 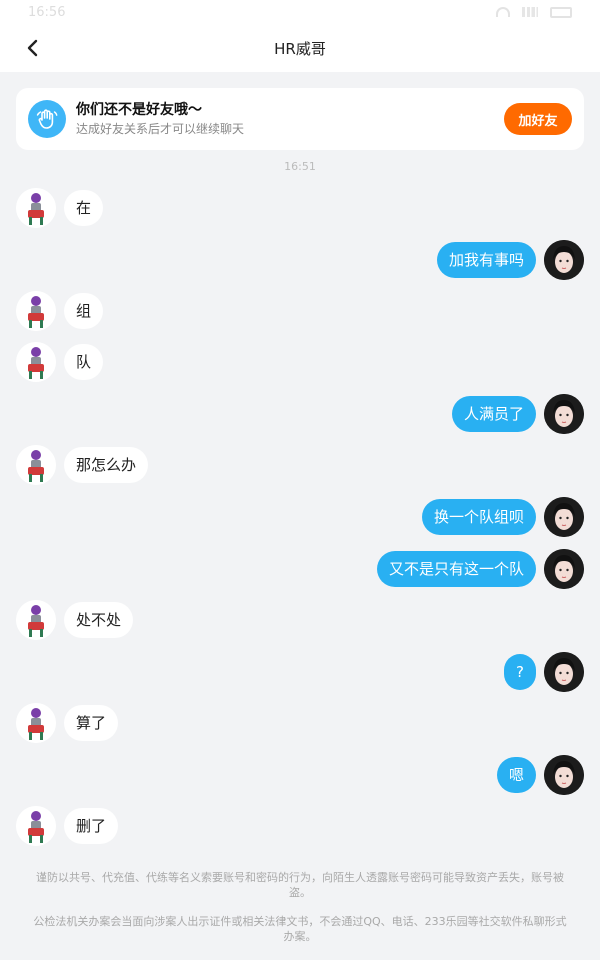 I want to click on message-row: 删了, so click(x=67, y=826).